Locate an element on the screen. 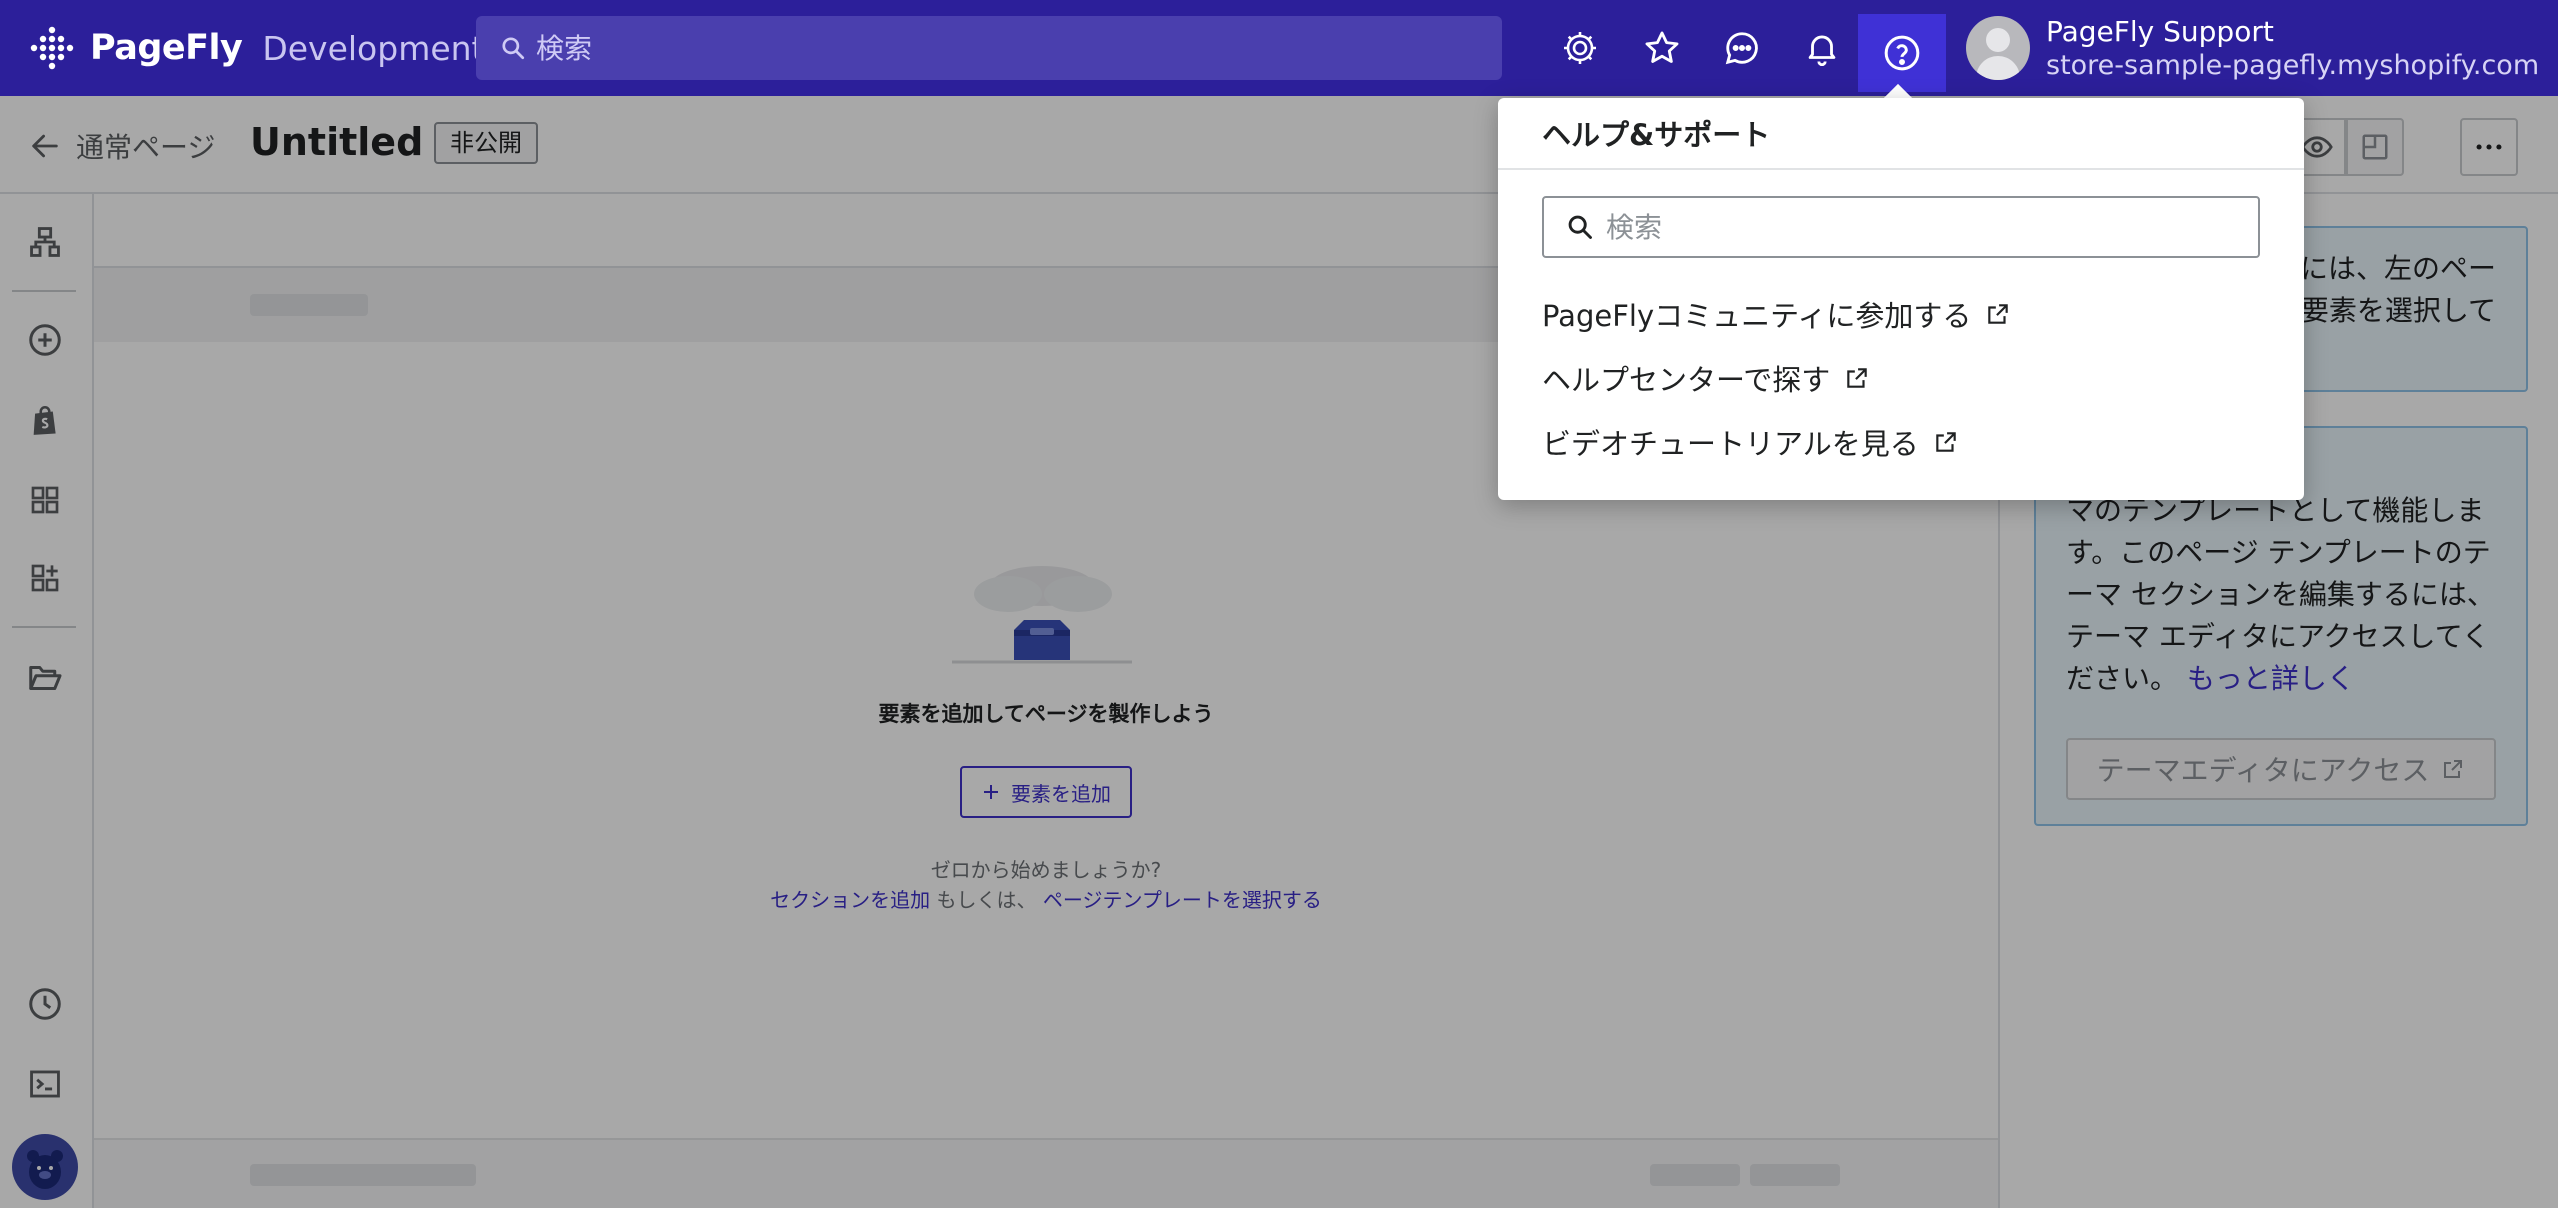 Image resolution: width=2558 pixels, height=1208 pixels. chat-icon is located at coordinates (1741, 48).